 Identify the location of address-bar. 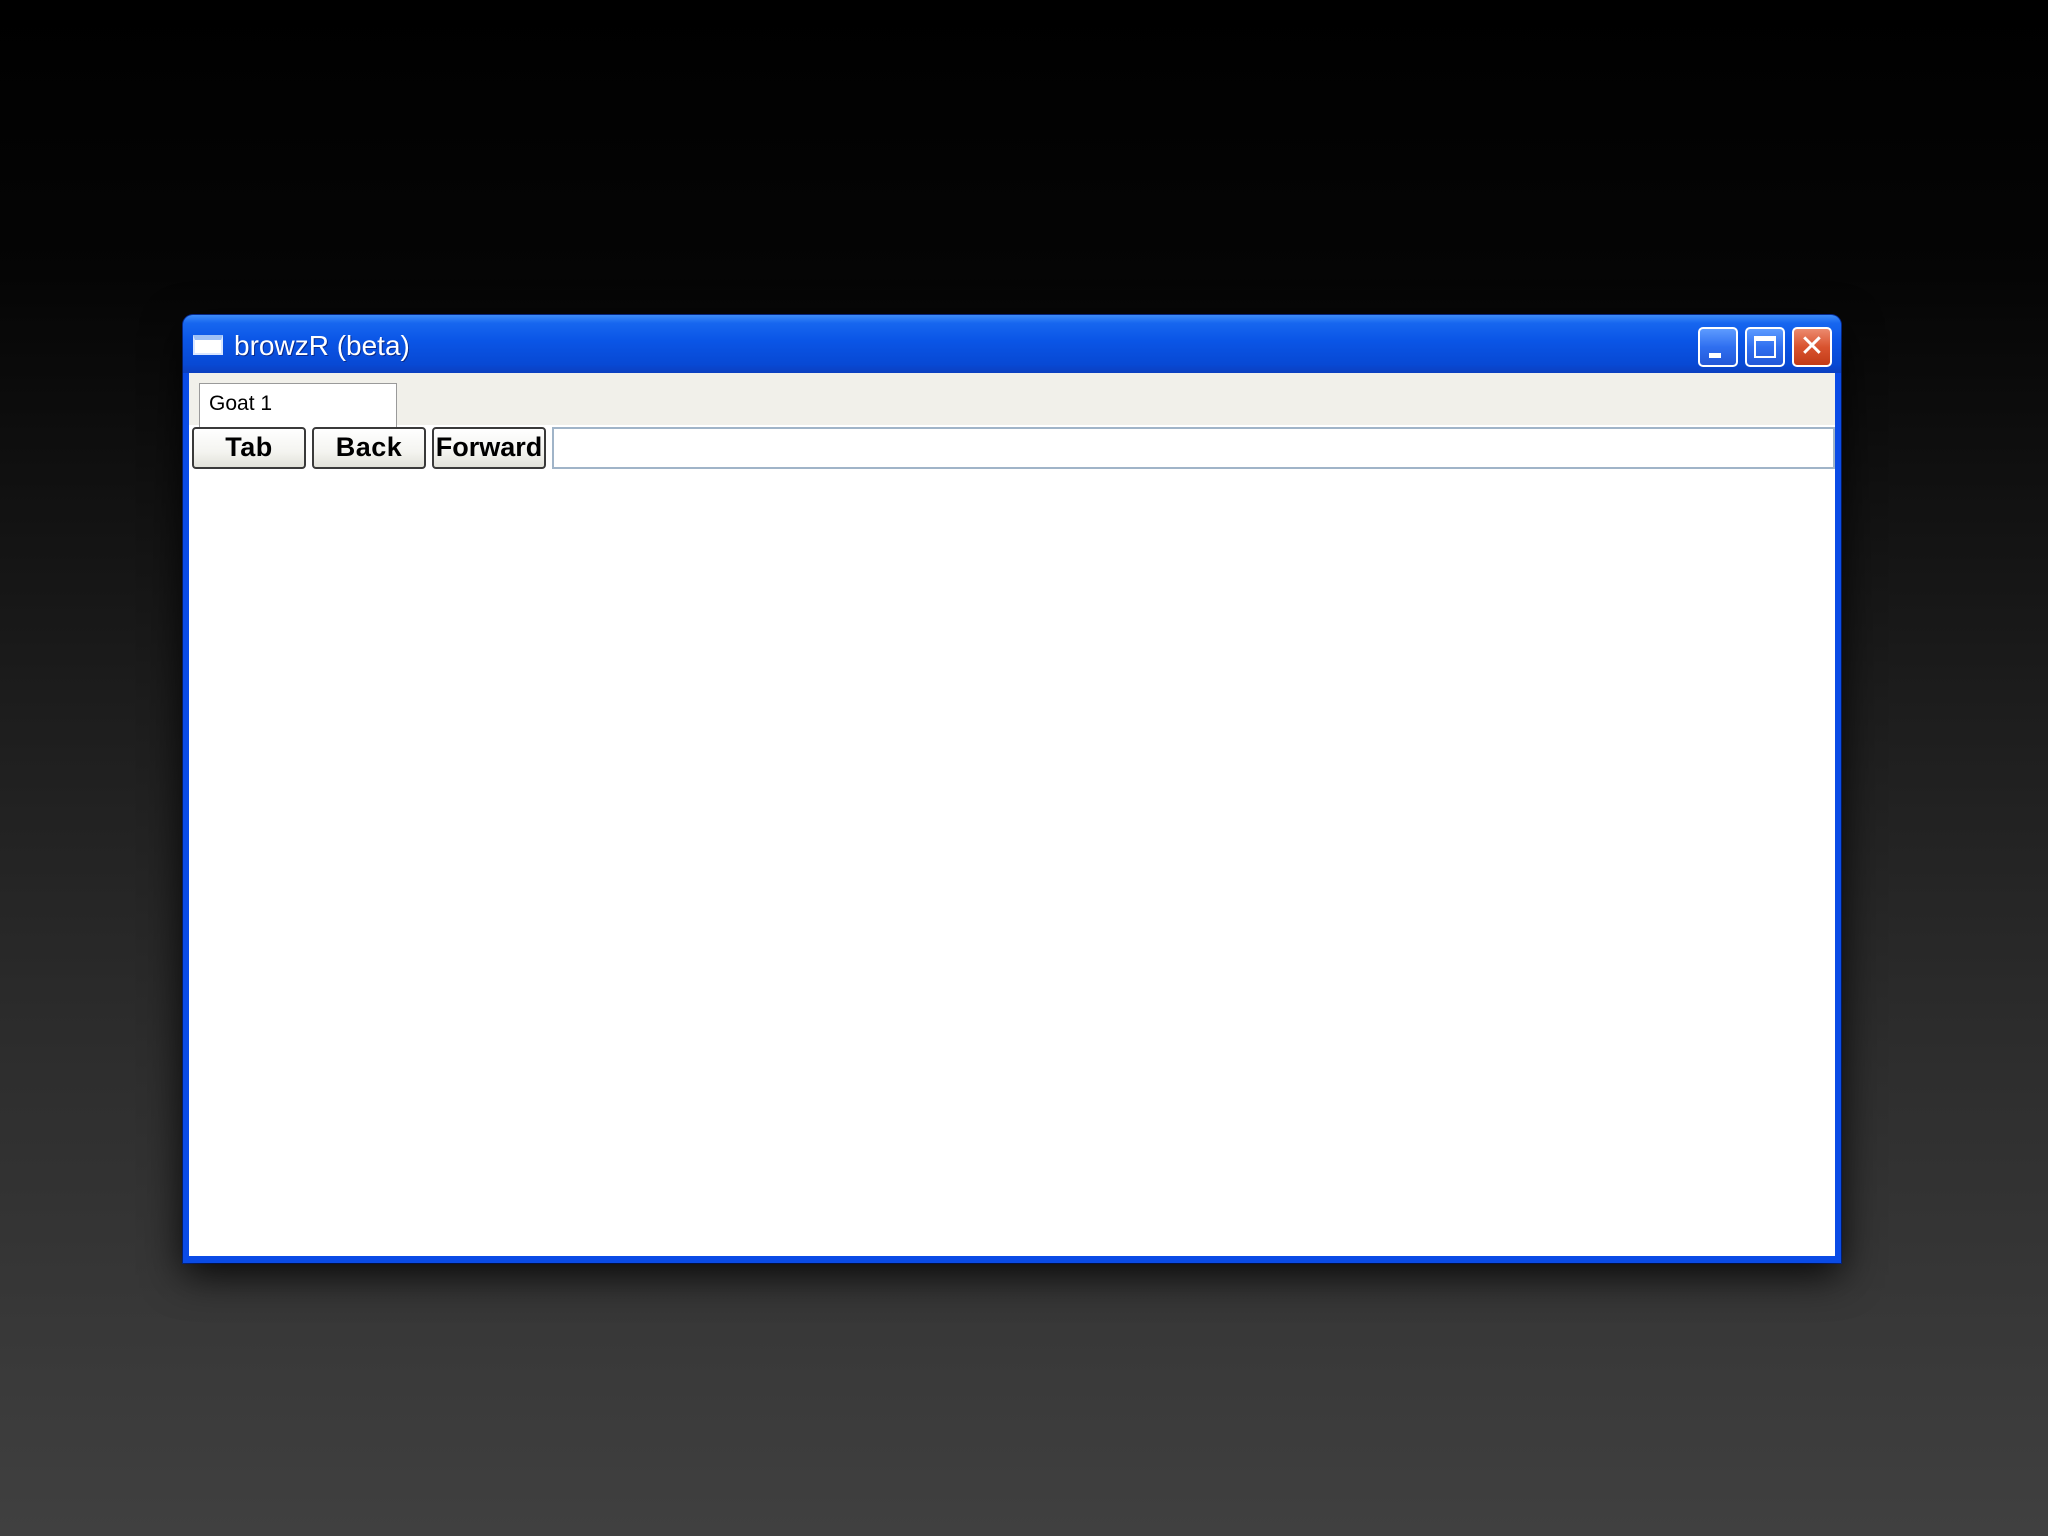
(1193, 448).